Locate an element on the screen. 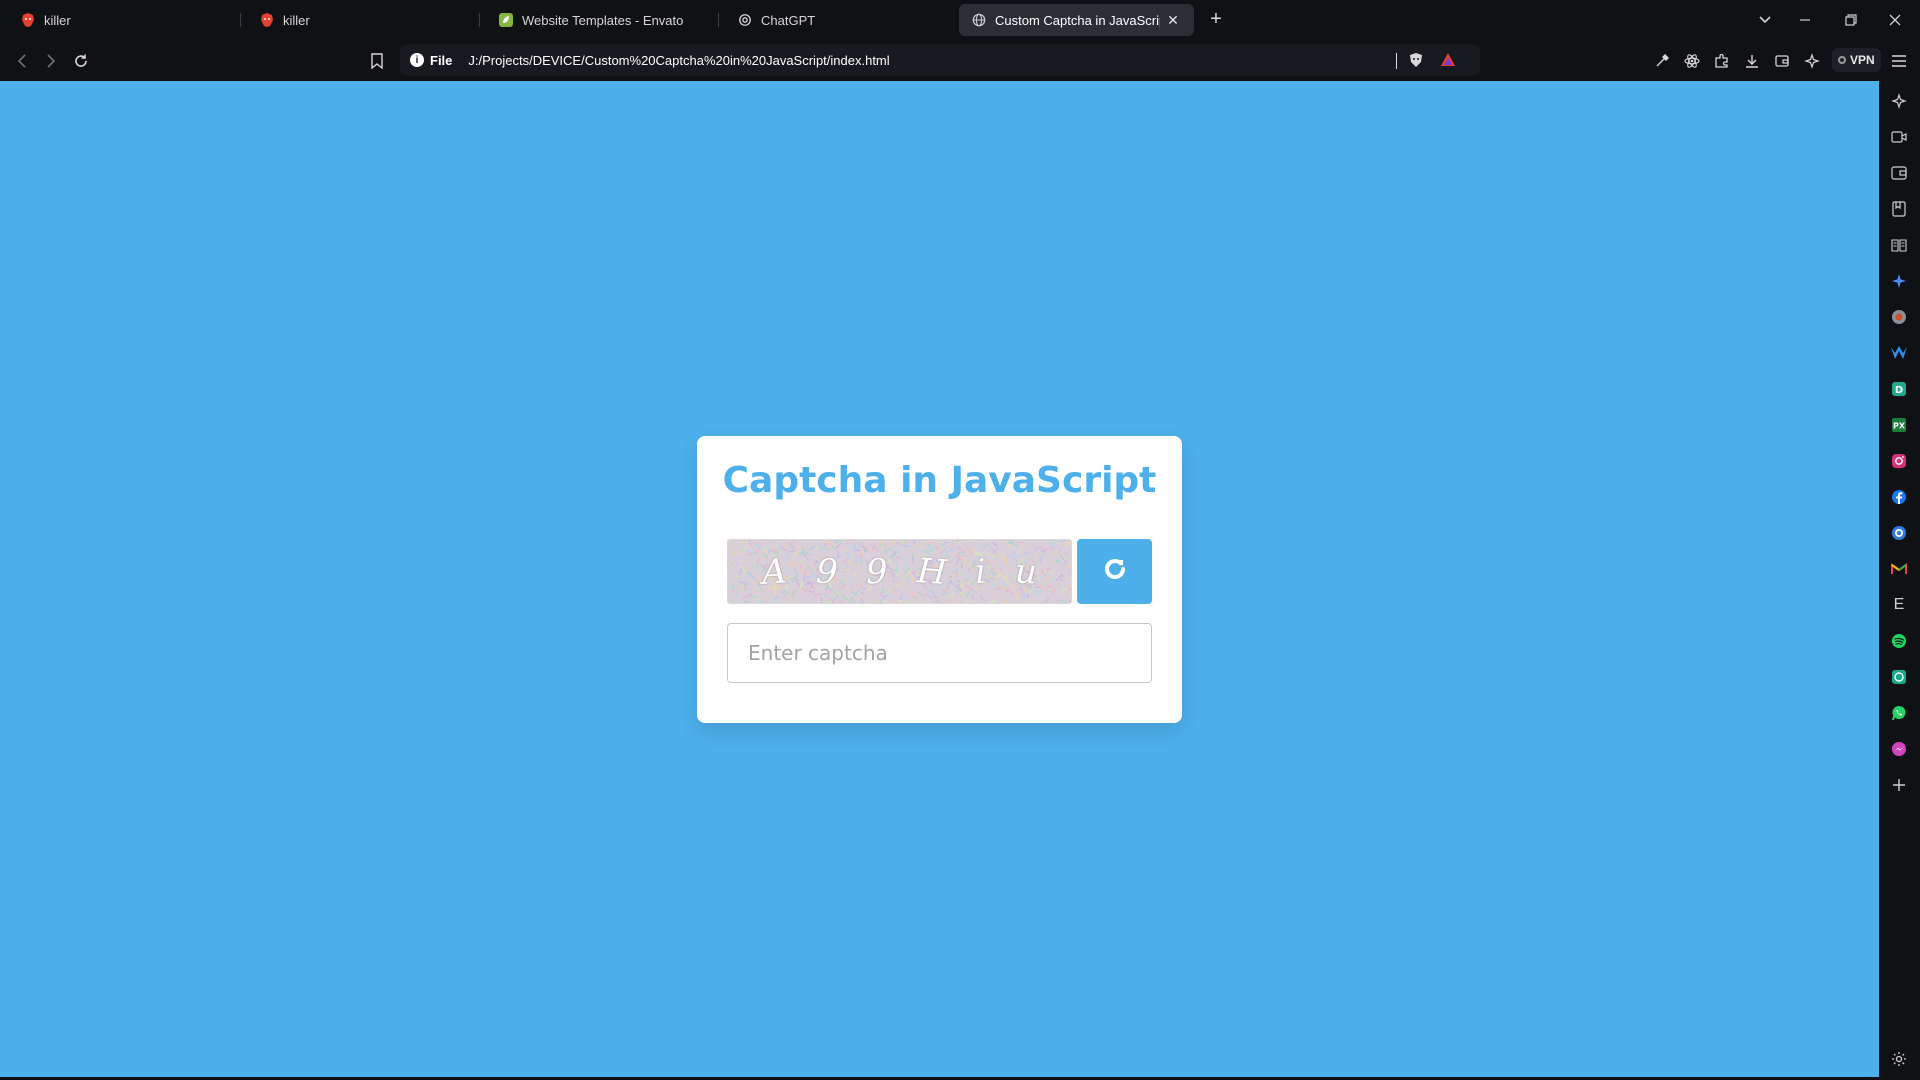 The image size is (1920, 1080). whatsapp-icon is located at coordinates (1899, 713).